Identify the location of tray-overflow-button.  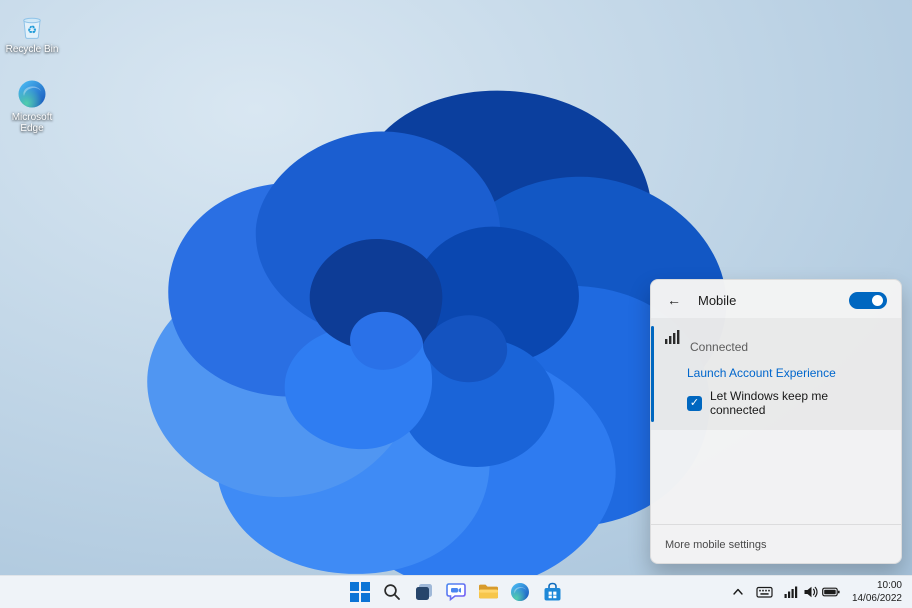
(738, 592).